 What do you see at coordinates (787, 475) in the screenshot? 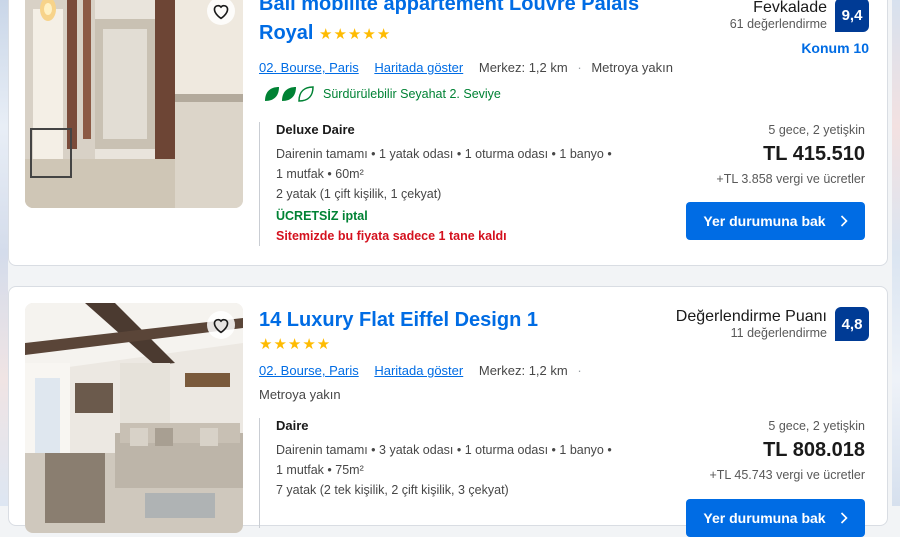
I see `taxes-and-fees: +TL 45.743 vergi ve ücretler` at bounding box center [787, 475].